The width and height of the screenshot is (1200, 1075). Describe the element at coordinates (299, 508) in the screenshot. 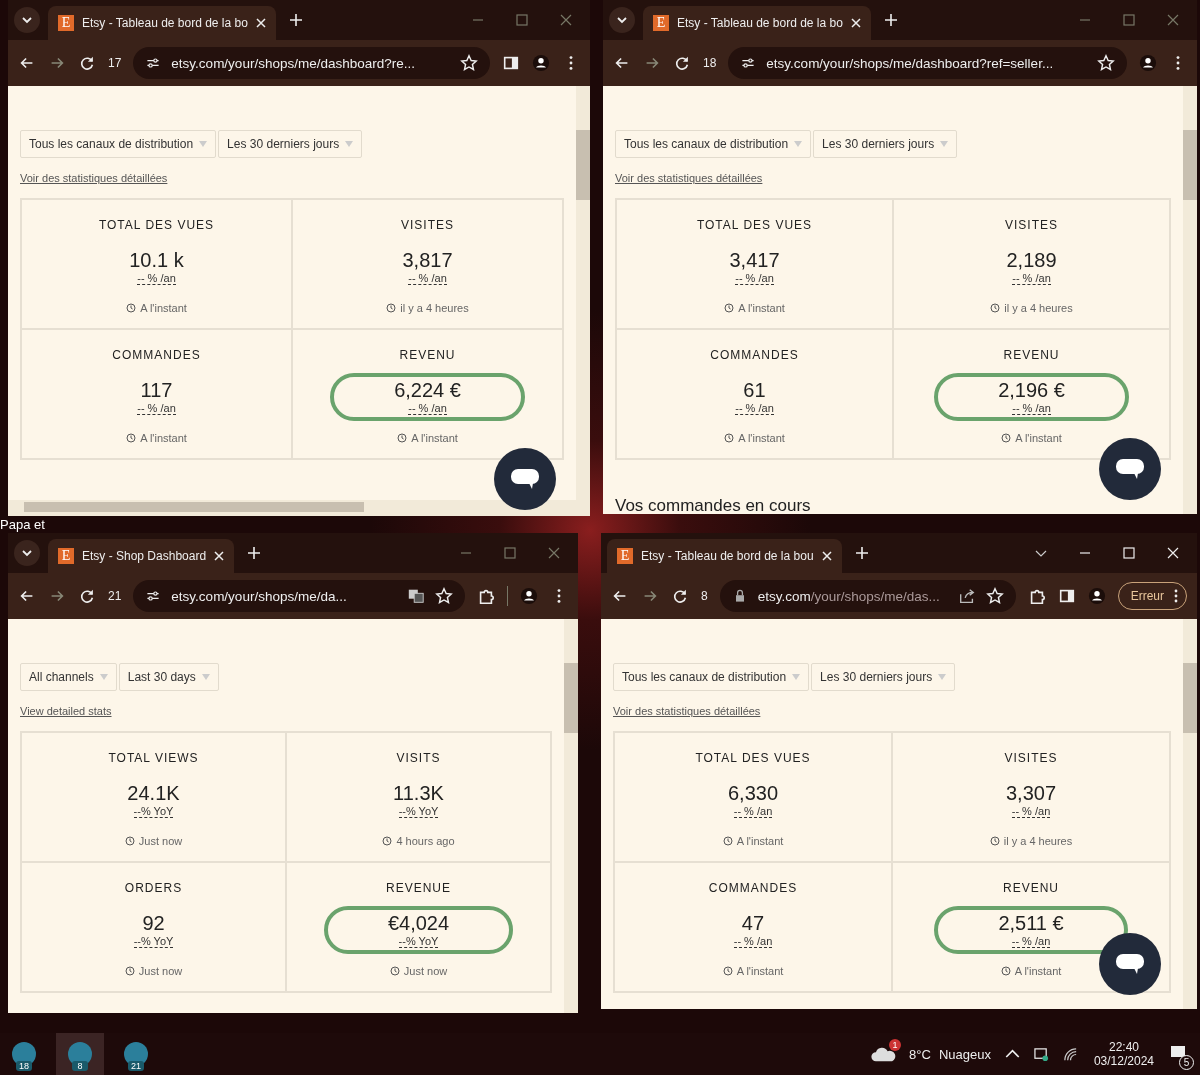

I see `horizontal-scrollbar` at that location.